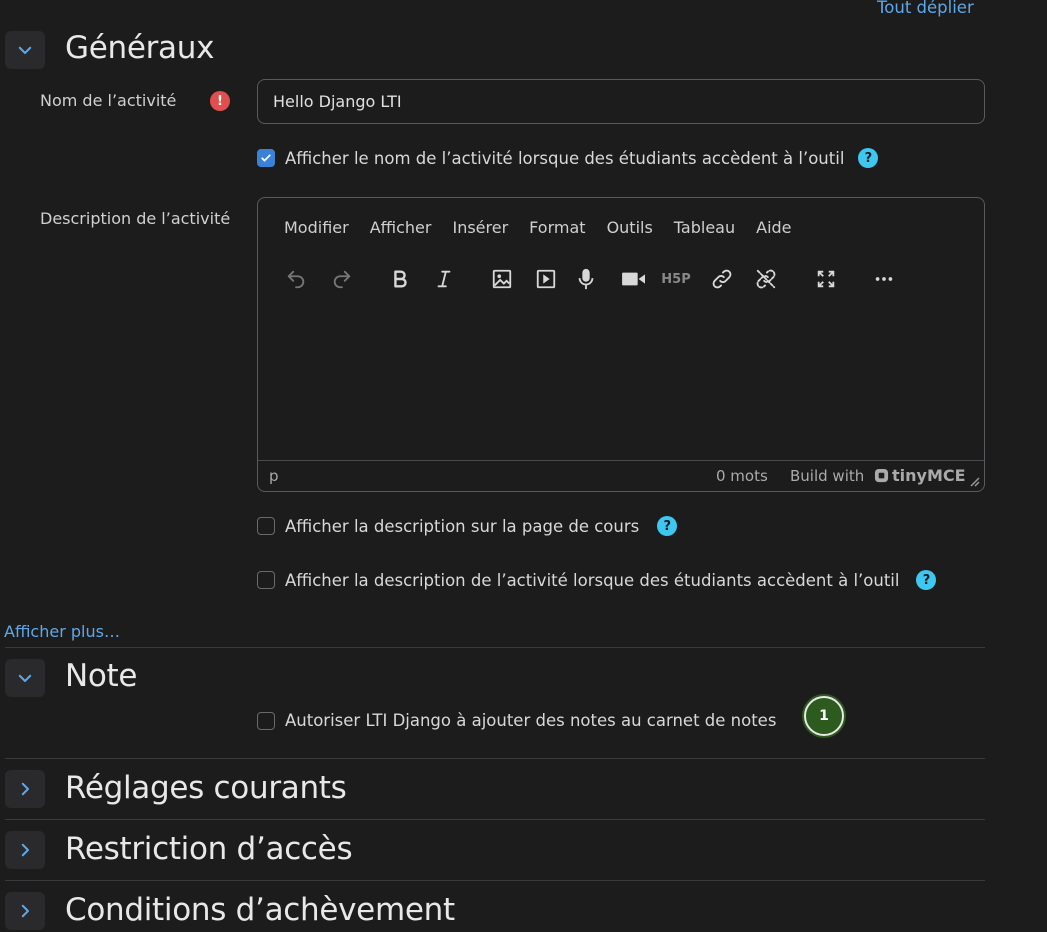 Image resolution: width=1047 pixels, height=932 pixels. What do you see at coordinates (274, 476) in the screenshot?
I see `element-path: p` at bounding box center [274, 476].